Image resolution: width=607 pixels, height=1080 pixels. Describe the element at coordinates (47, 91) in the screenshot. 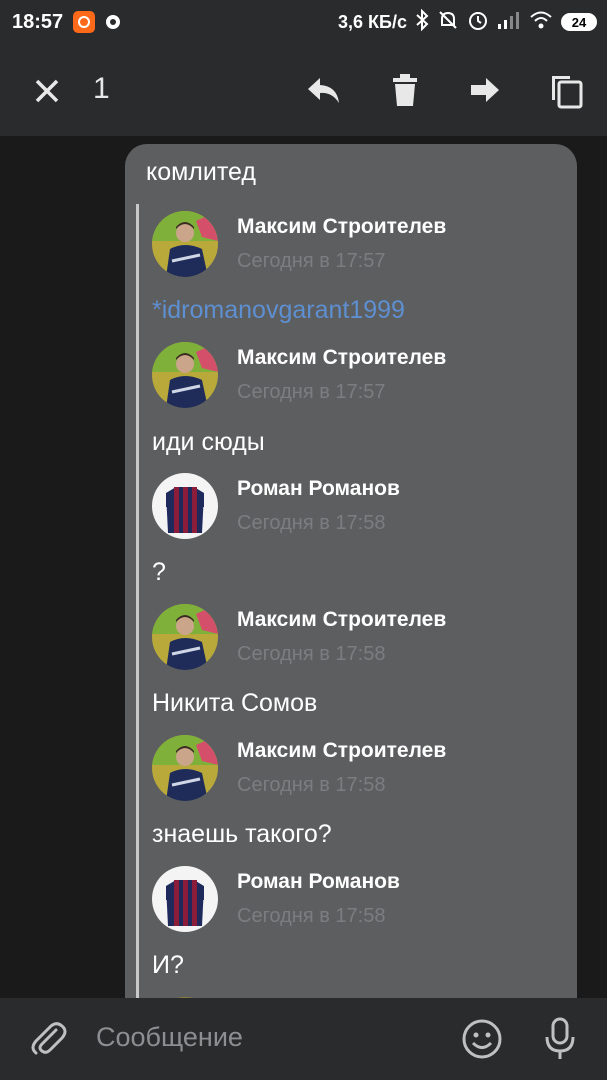

I see `close-icon` at that location.